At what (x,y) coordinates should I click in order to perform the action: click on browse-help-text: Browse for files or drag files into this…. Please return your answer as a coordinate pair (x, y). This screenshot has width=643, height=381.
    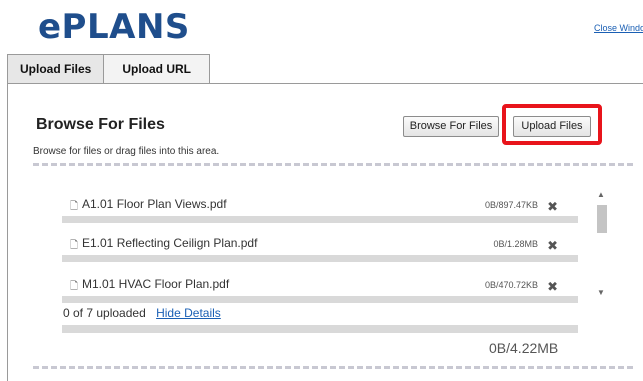
    Looking at the image, I should click on (126, 151).